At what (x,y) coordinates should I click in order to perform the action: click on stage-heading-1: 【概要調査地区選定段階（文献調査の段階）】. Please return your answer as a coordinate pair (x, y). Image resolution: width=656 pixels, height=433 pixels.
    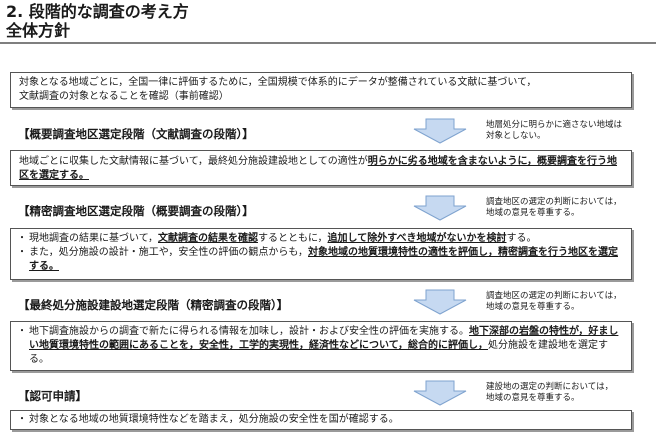
    Looking at the image, I should click on (136, 134).